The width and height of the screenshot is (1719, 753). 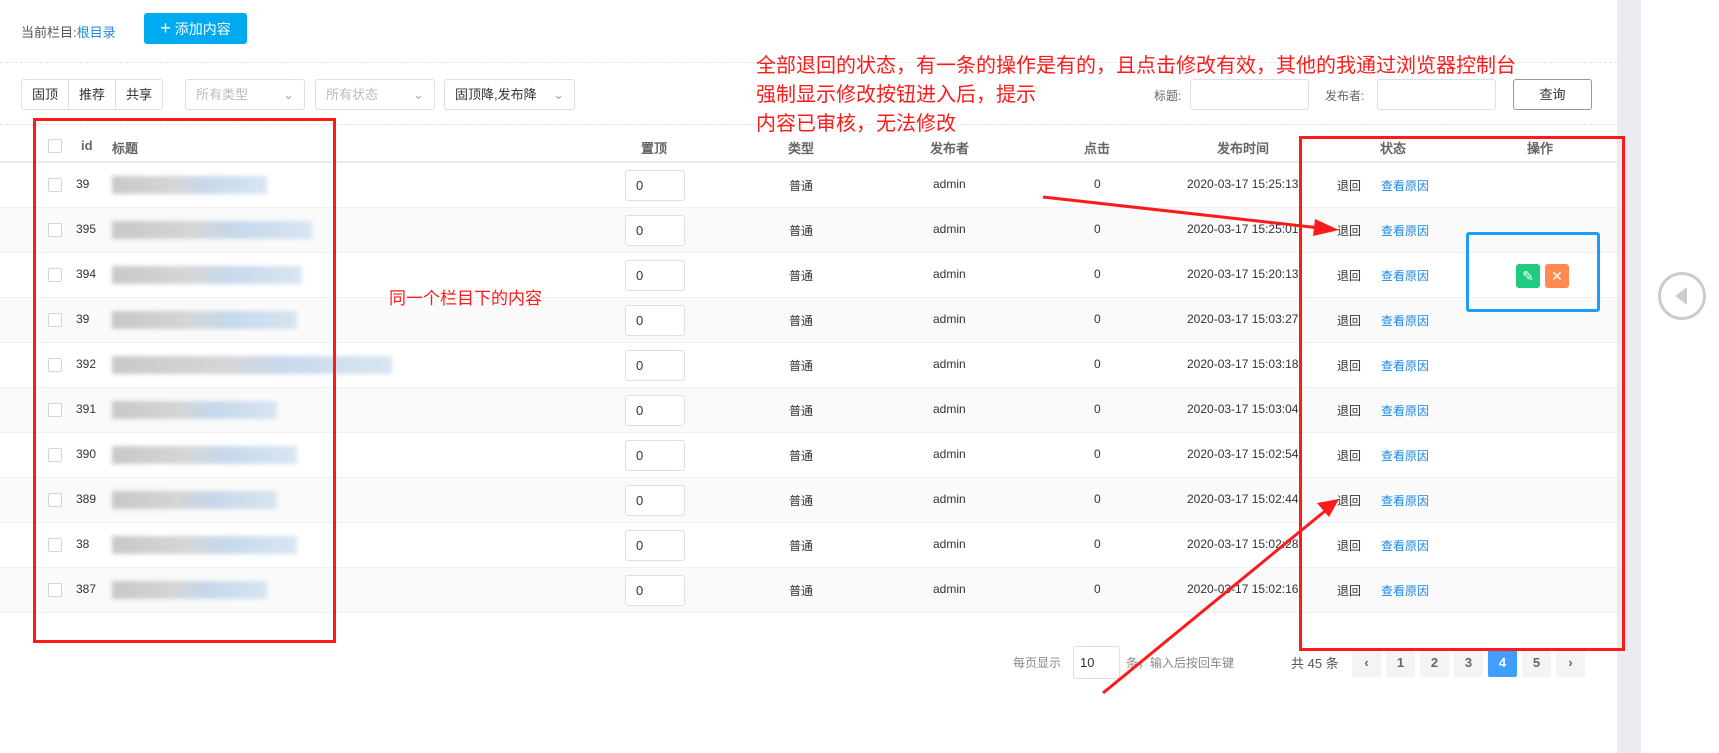 What do you see at coordinates (1190, 445) in the screenshot?
I see `annotation-arrows` at bounding box center [1190, 445].